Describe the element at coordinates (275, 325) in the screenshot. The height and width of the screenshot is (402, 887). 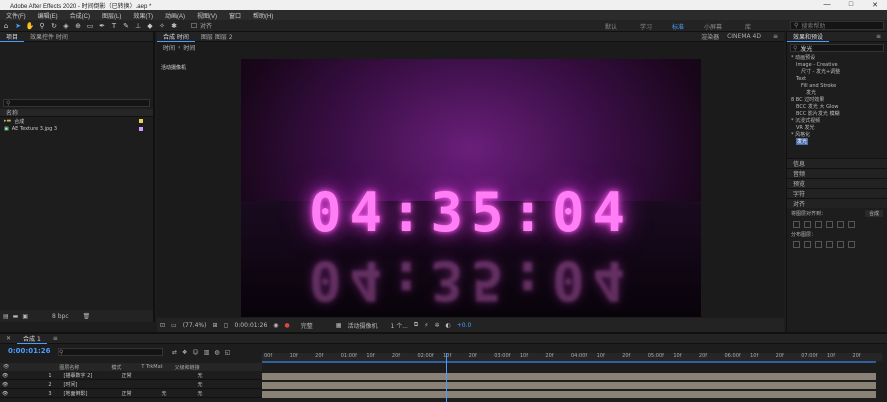
I see `snapshot-camera-icon: ◉` at that location.